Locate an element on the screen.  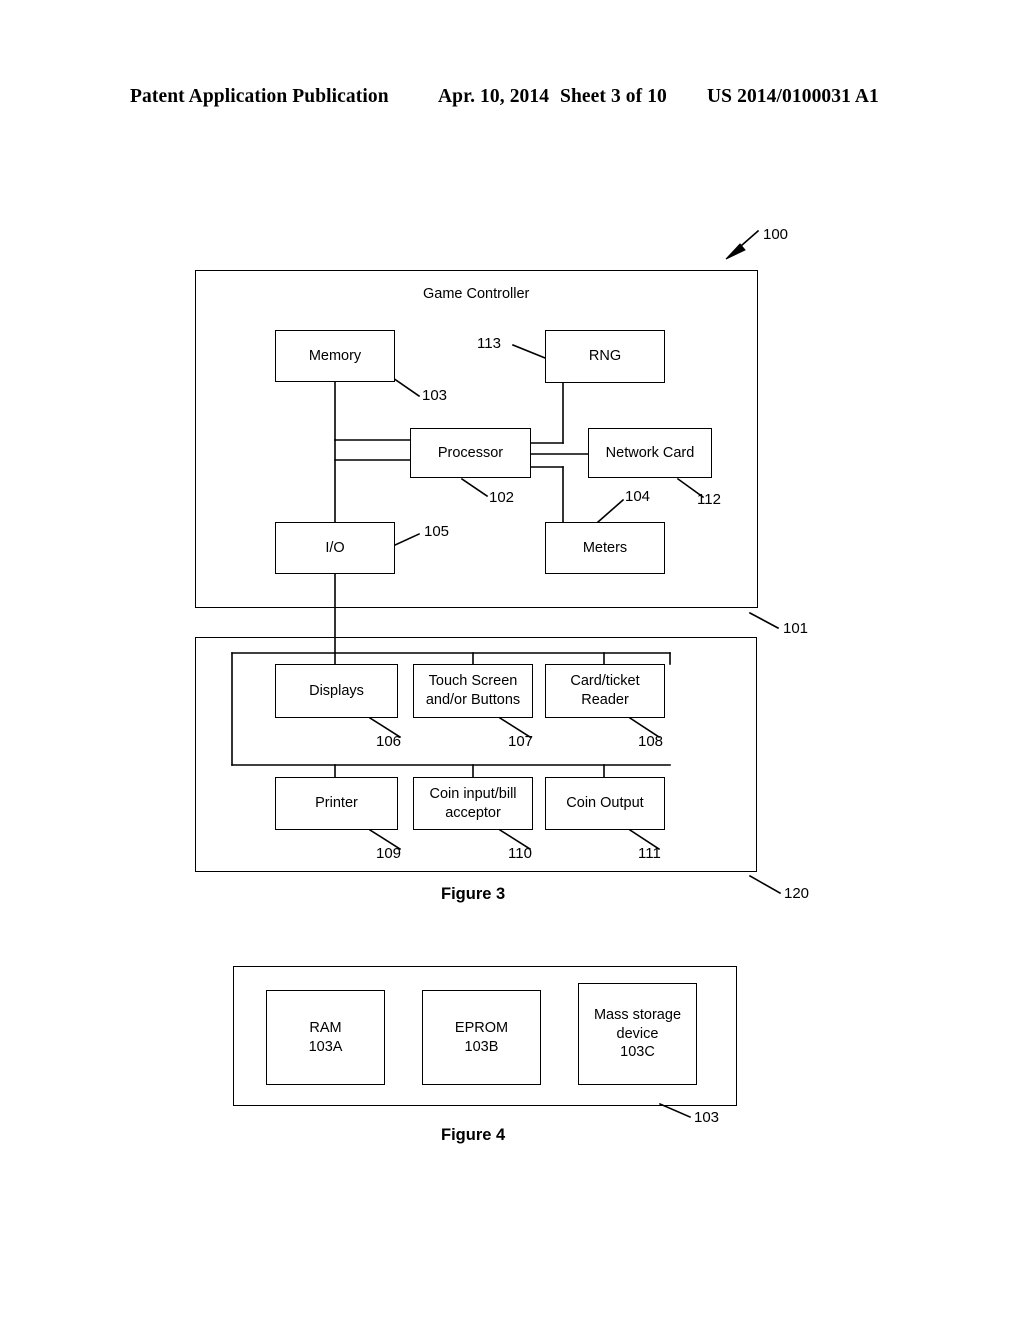
block-printer-label: Printer is located at coordinates (336, 803).